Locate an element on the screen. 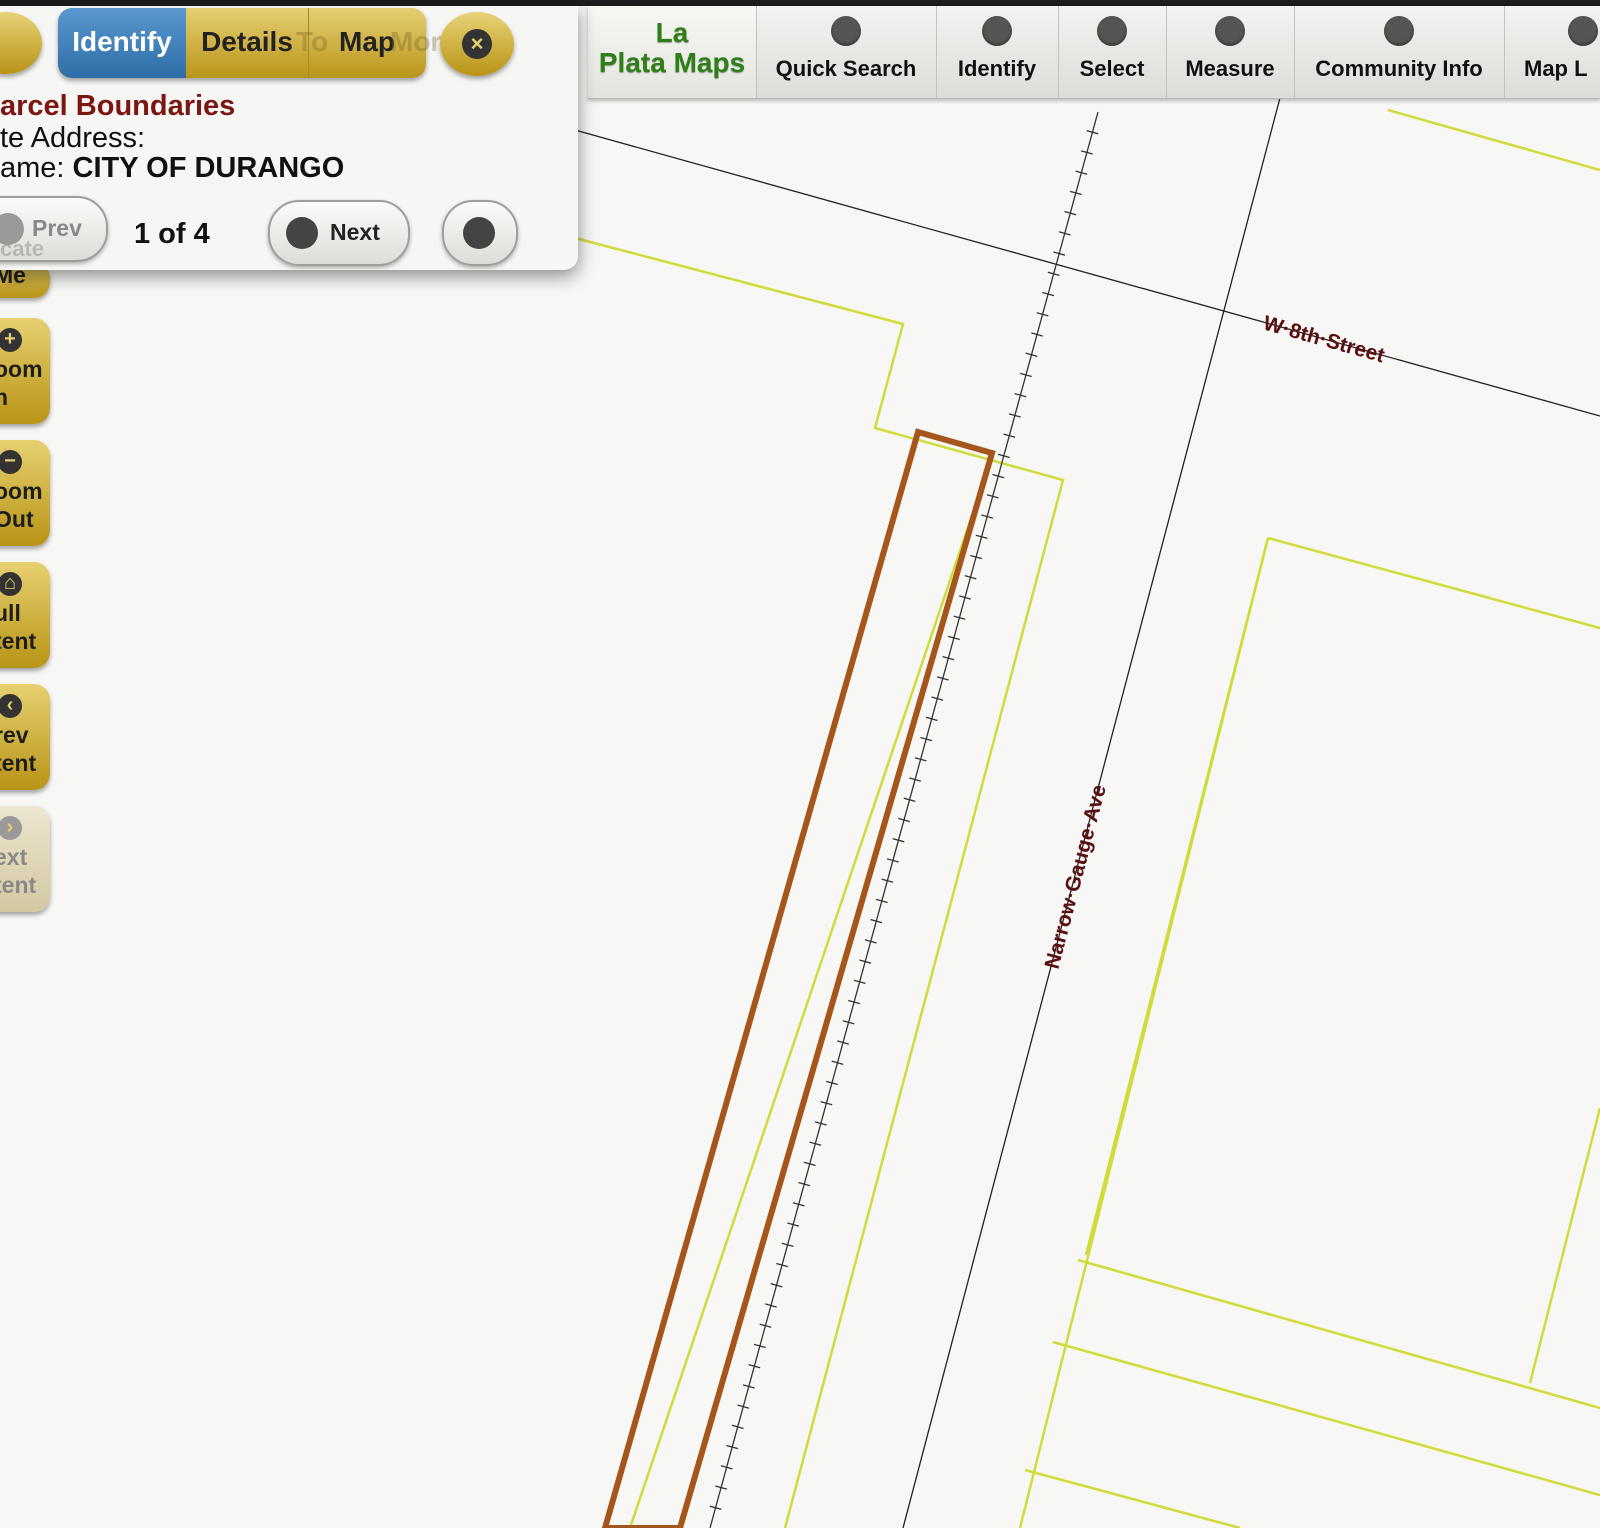 The width and height of the screenshot is (1600, 1528). layer-title: arcel Boundaries is located at coordinates (118, 106).